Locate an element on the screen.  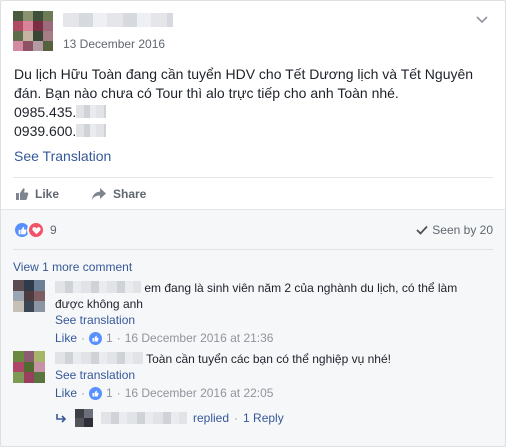
like-button: Like is located at coordinates (37, 194).